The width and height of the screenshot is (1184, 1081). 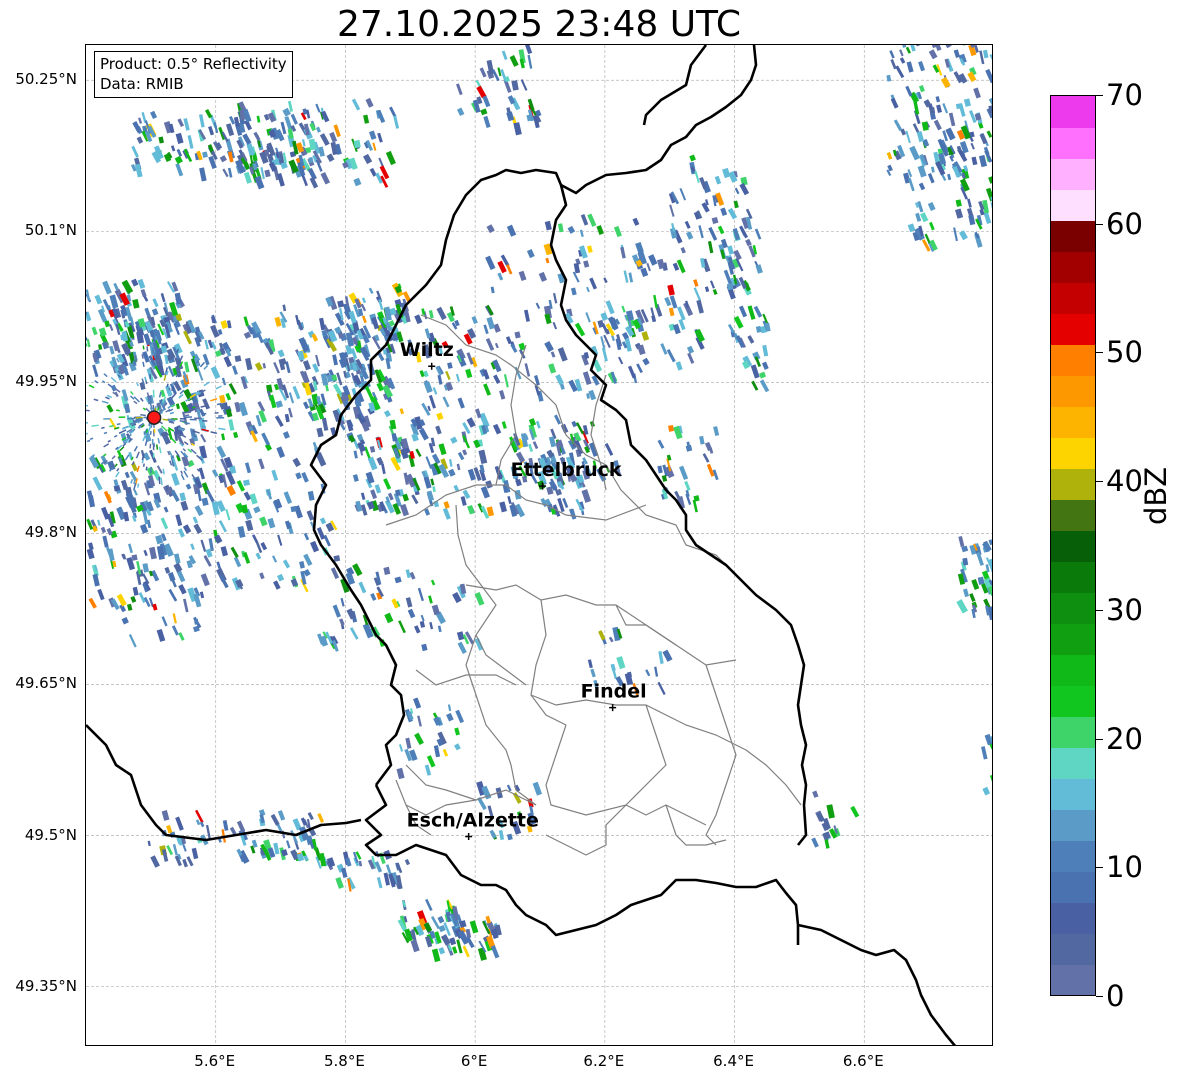 I want to click on colorbar-tick-mark, so click(x=1099, y=739).